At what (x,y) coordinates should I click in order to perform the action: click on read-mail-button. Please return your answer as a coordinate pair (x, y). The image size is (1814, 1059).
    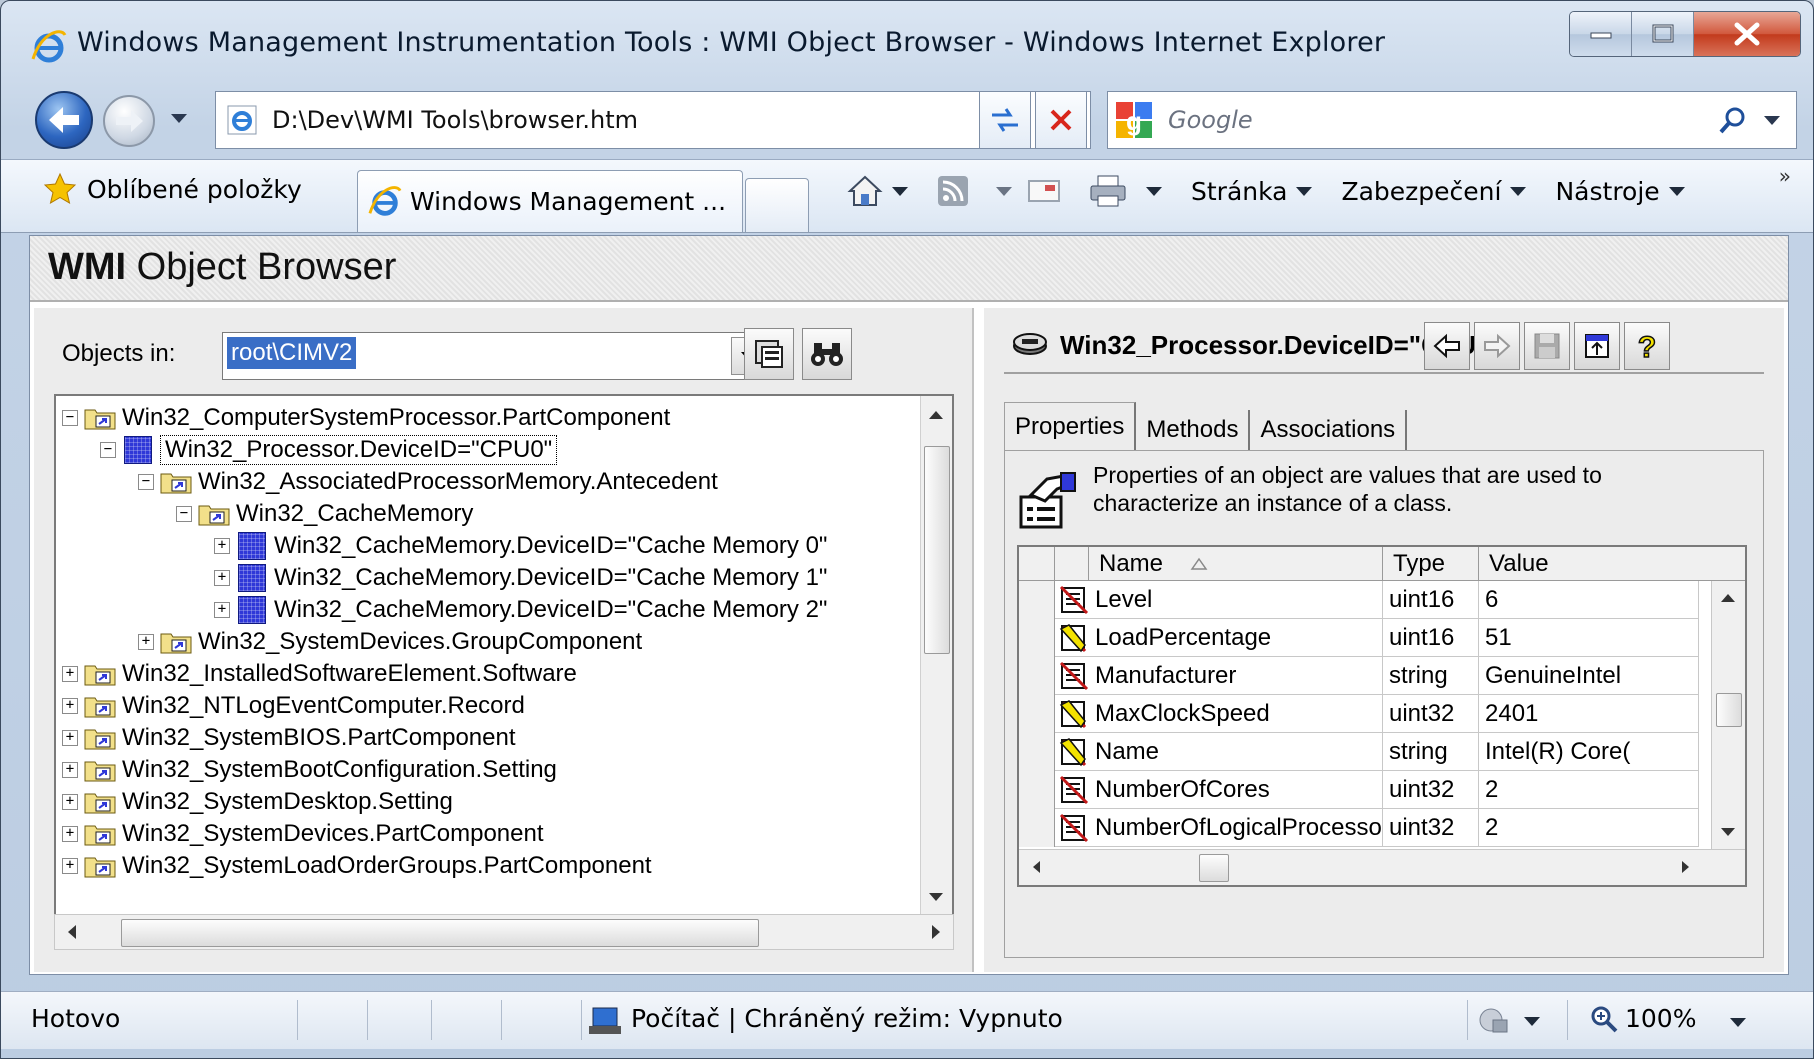
    Looking at the image, I should click on (1044, 191).